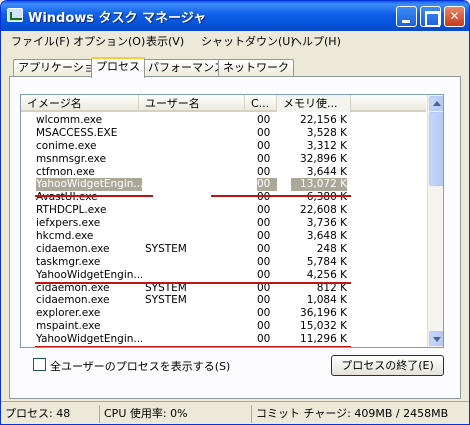 The image size is (470, 425). Describe the element at coordinates (223, 236) in the screenshot. I see `table-row: hkcmd.exe 00 3,648 K` at that location.